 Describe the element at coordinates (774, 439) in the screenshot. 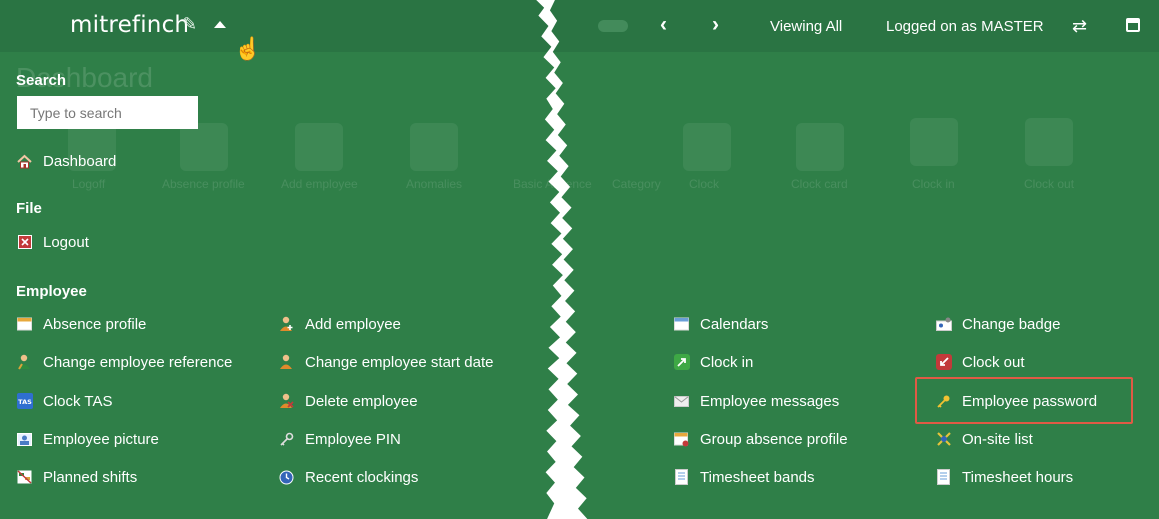

I see `menu-item-label: Group absence profile` at that location.